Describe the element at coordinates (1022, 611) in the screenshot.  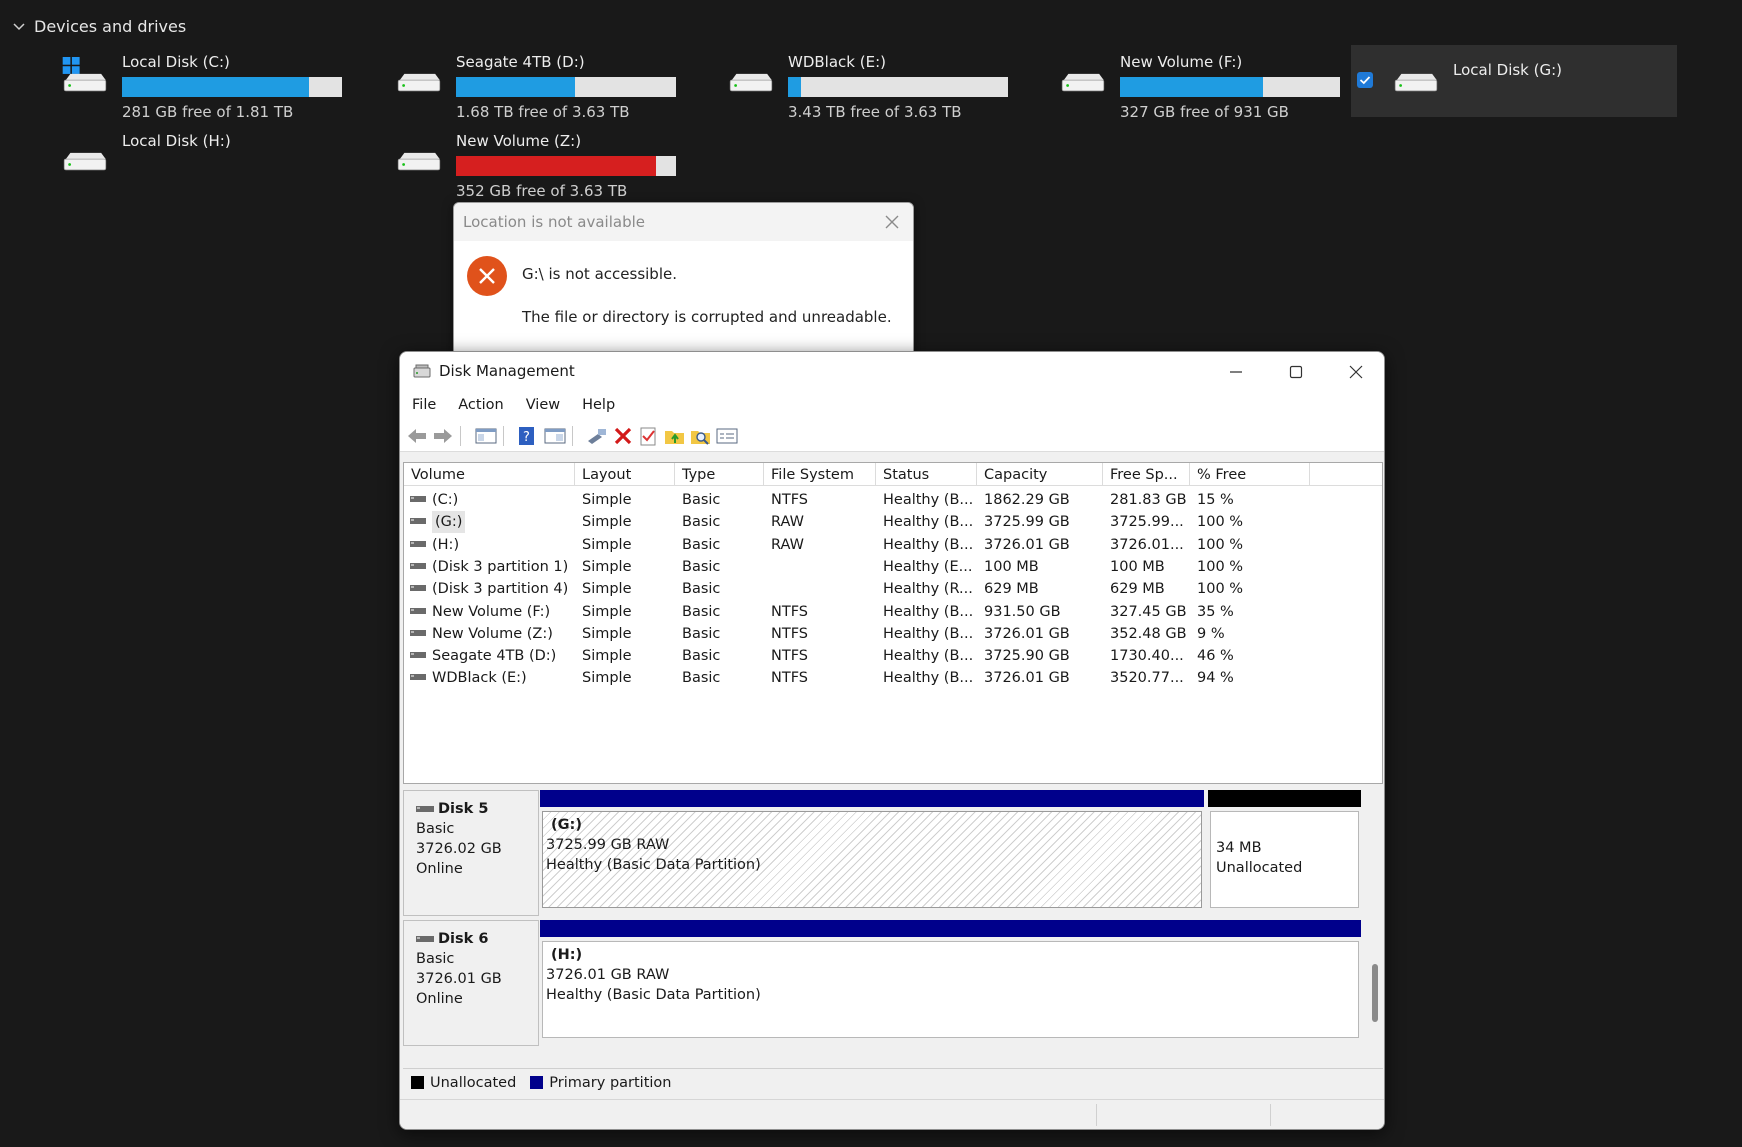
I see `cell-capacity: 931.50 GB` at that location.